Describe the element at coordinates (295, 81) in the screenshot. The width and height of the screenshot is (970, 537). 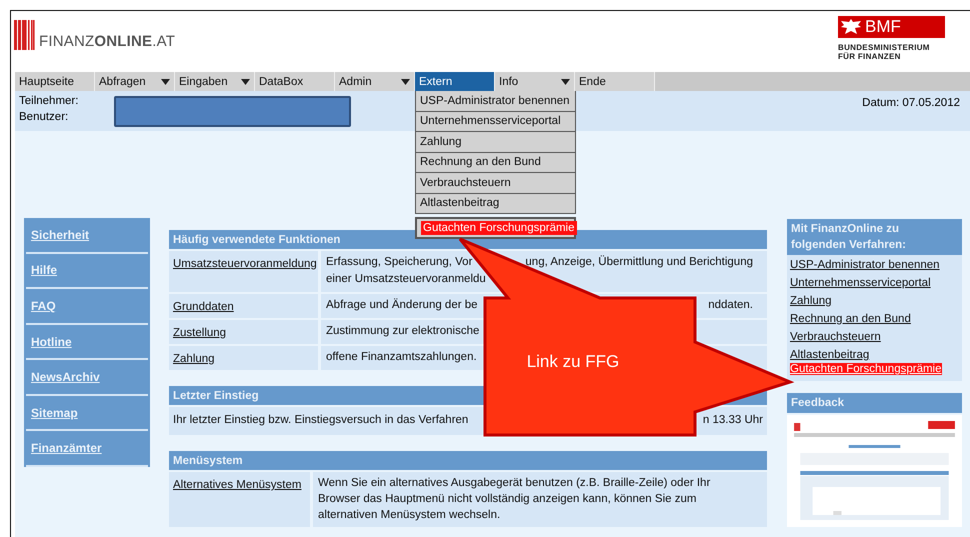
I see `menu-item: DataBox` at that location.